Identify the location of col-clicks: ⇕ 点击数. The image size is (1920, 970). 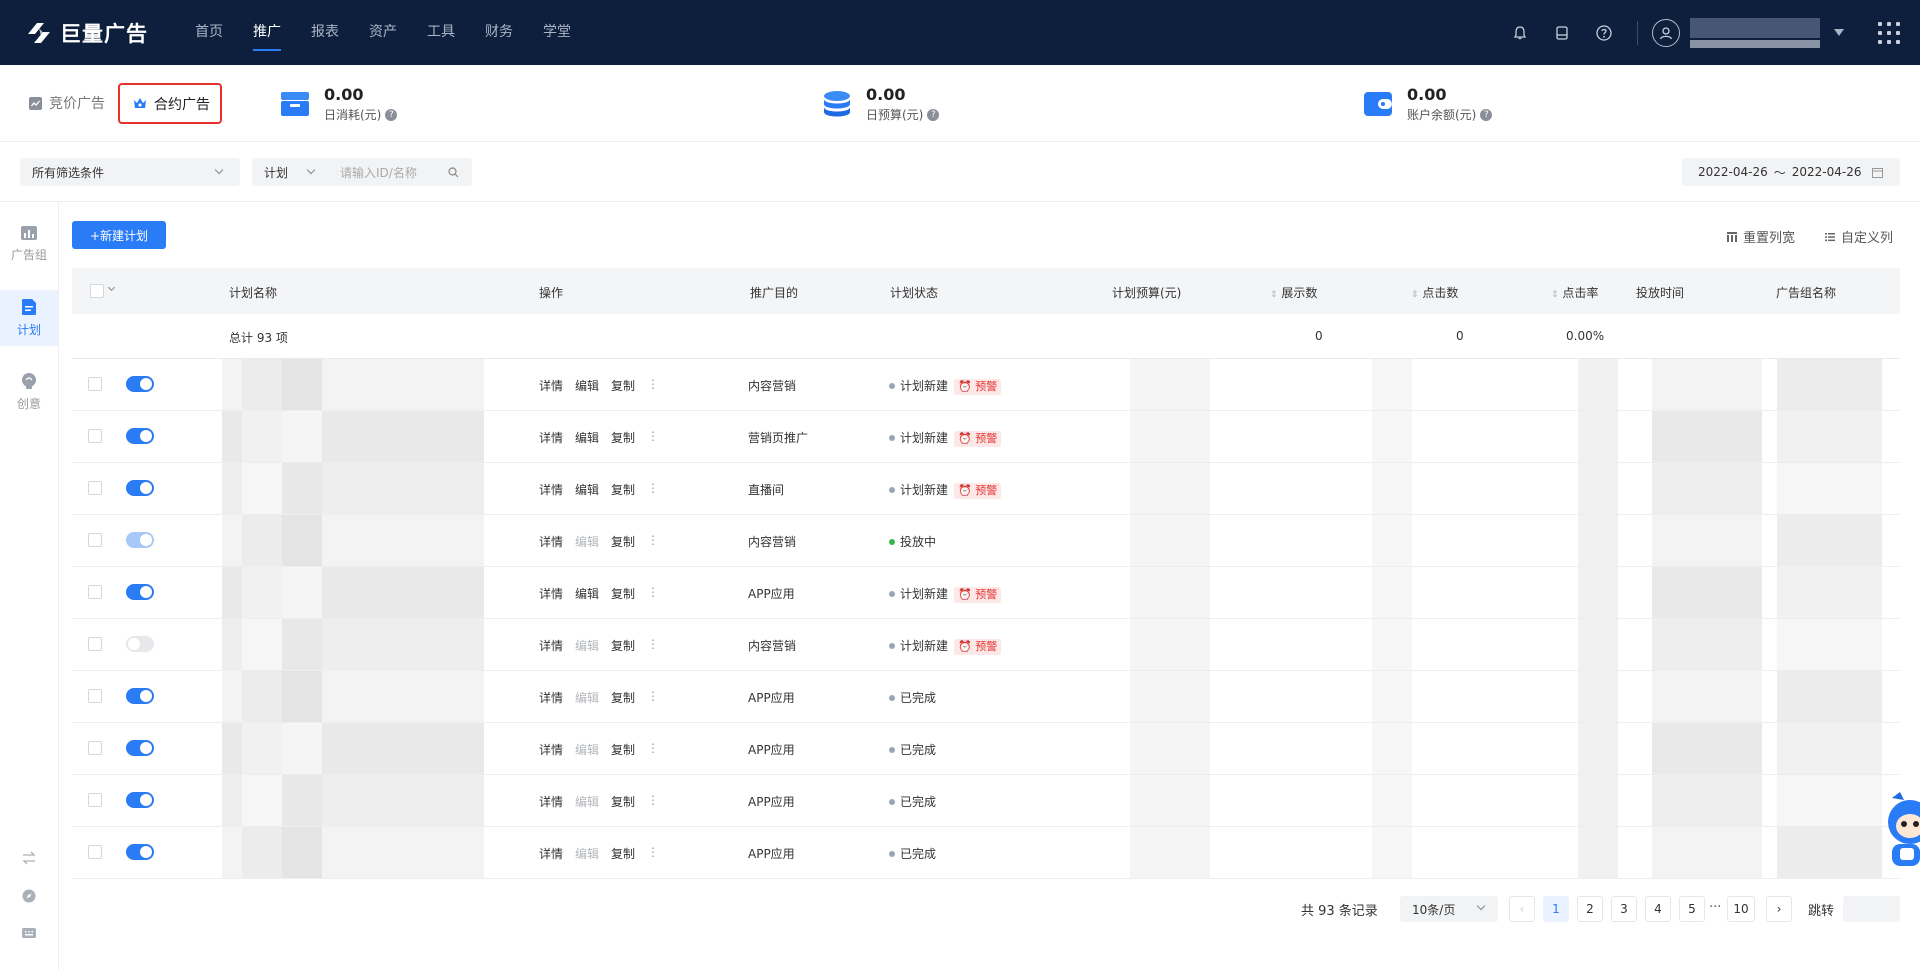
(1434, 292).